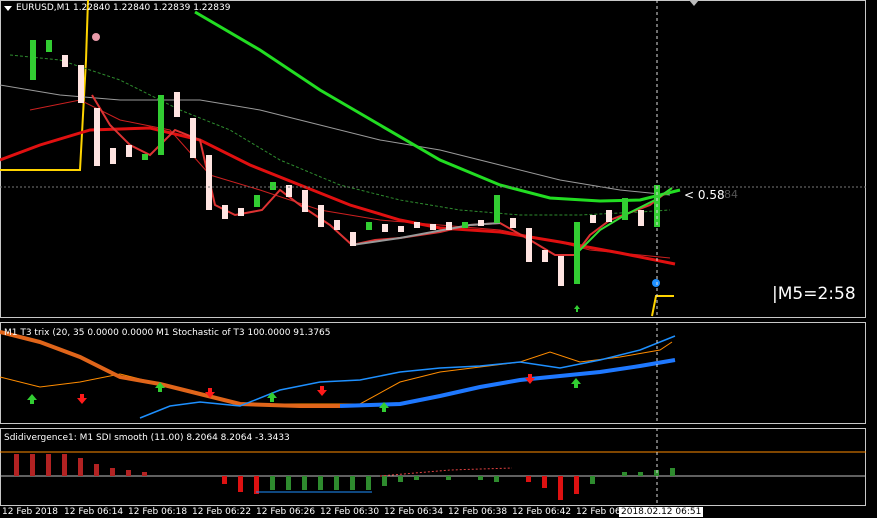 This screenshot has height=518, width=877. I want to click on timer-label: |M5=2:58, so click(814, 294).